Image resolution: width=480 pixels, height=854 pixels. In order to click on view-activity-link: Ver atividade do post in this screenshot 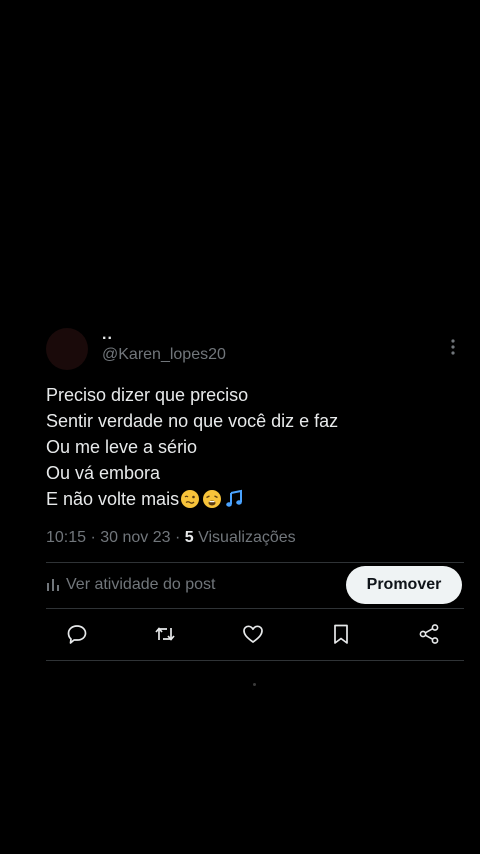, I will do `click(130, 585)`.